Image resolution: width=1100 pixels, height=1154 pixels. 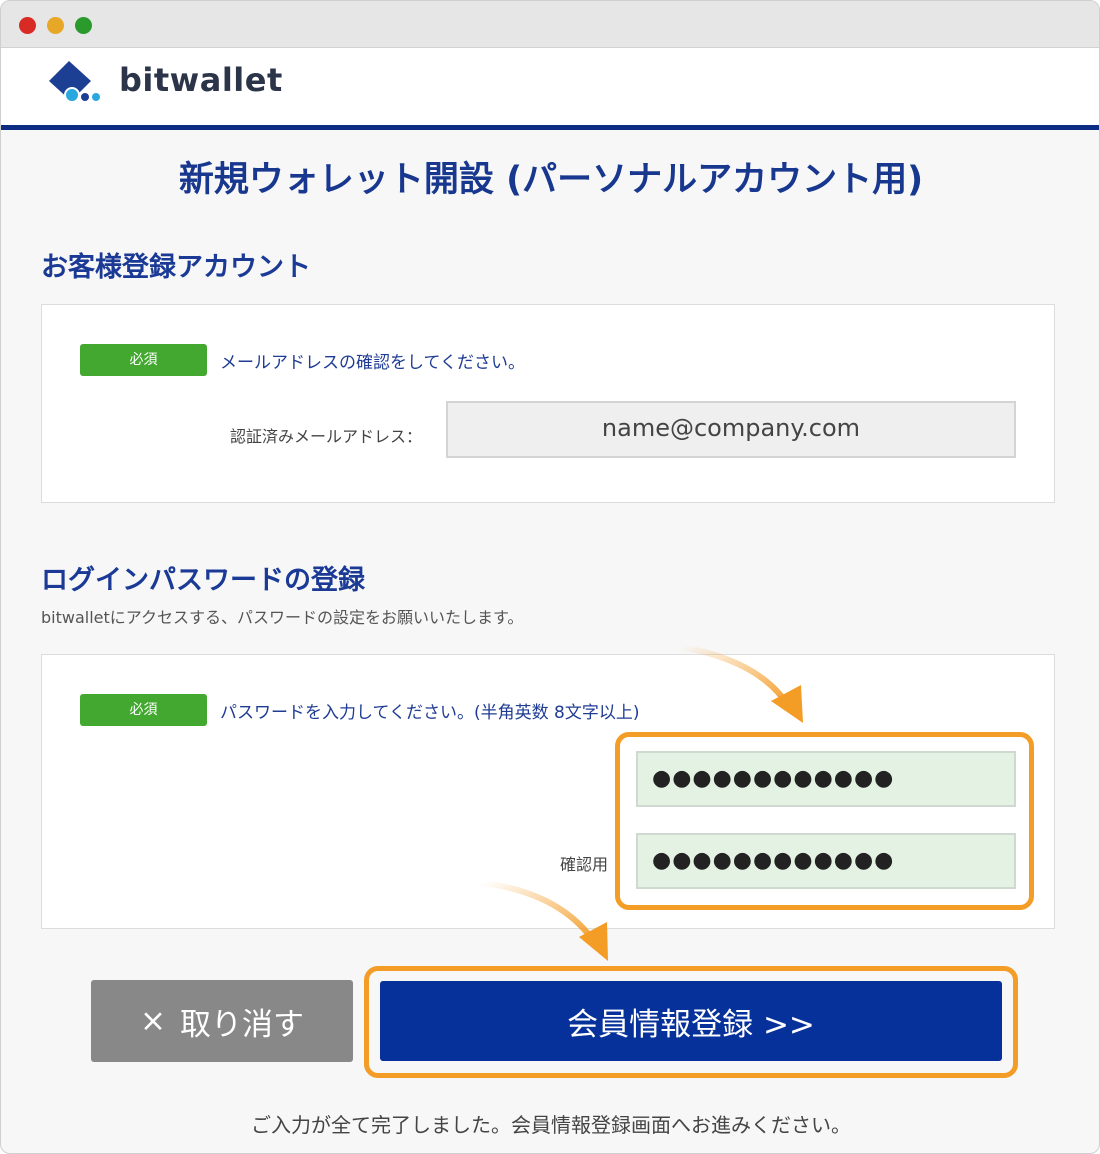 What do you see at coordinates (153, 1021) in the screenshot?
I see `close-icon: ×` at bounding box center [153, 1021].